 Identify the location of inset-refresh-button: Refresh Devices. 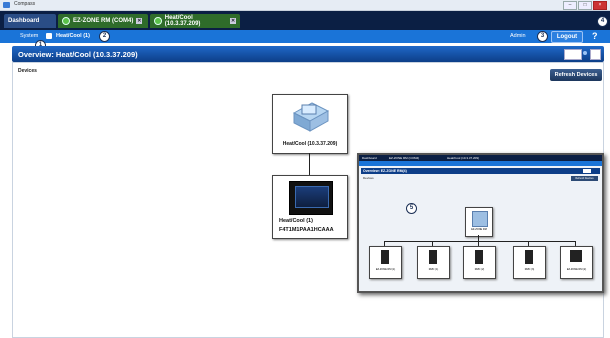
(584, 178).